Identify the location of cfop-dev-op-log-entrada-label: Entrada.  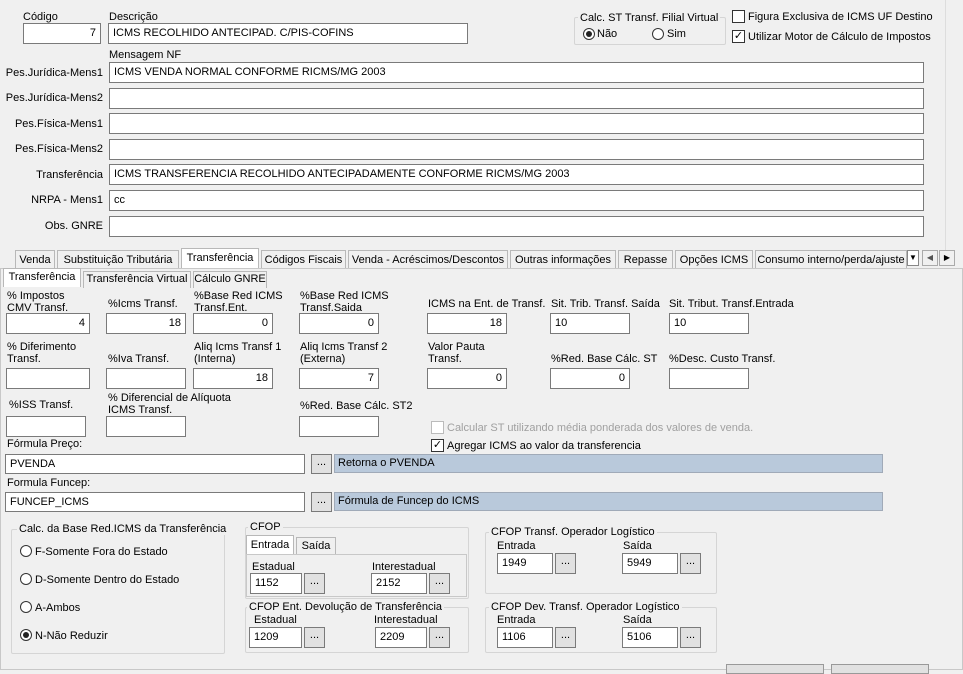
(516, 620).